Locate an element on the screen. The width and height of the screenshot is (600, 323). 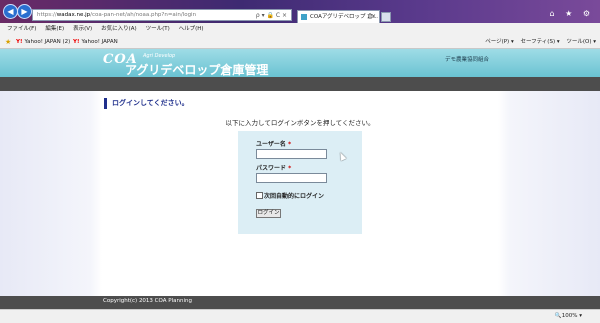
password-label: パスワード * is located at coordinates (274, 168).